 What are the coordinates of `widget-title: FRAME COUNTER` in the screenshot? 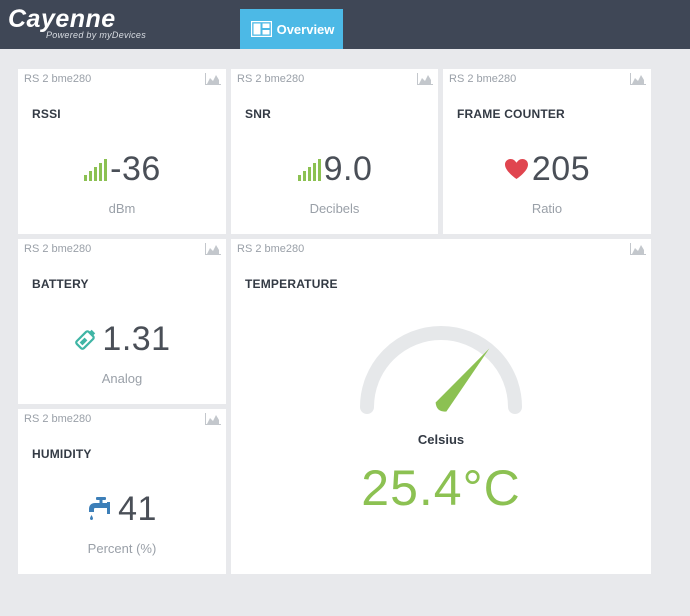 It's located at (511, 114).